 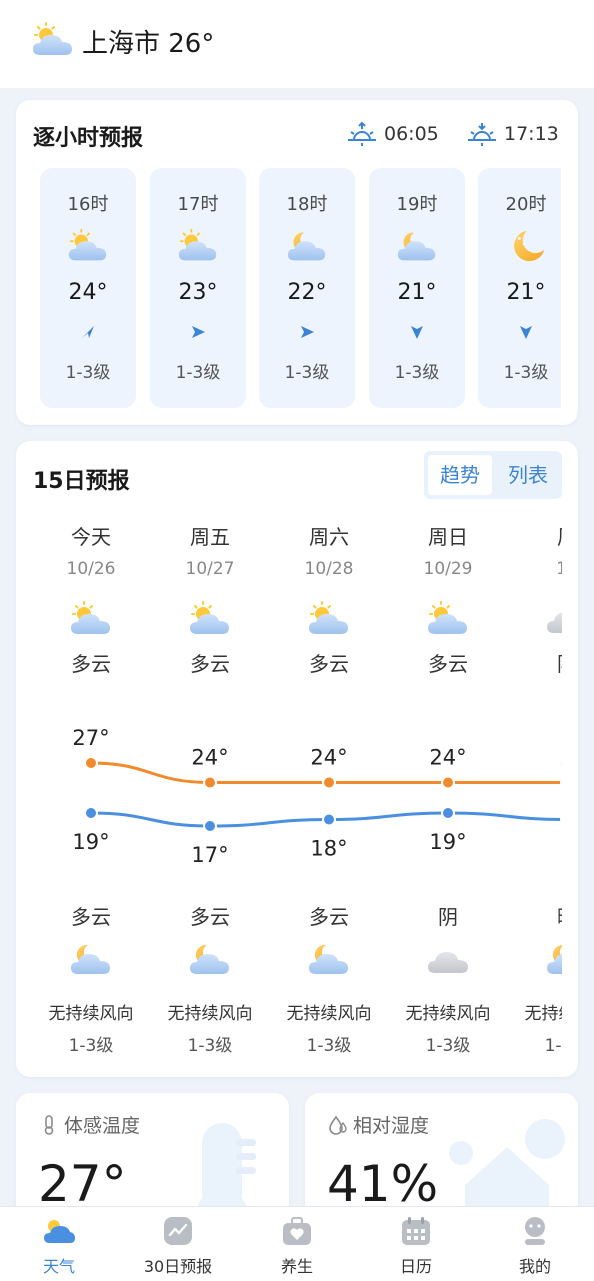 I want to click on sunrise-time: 06:05, so click(x=411, y=134).